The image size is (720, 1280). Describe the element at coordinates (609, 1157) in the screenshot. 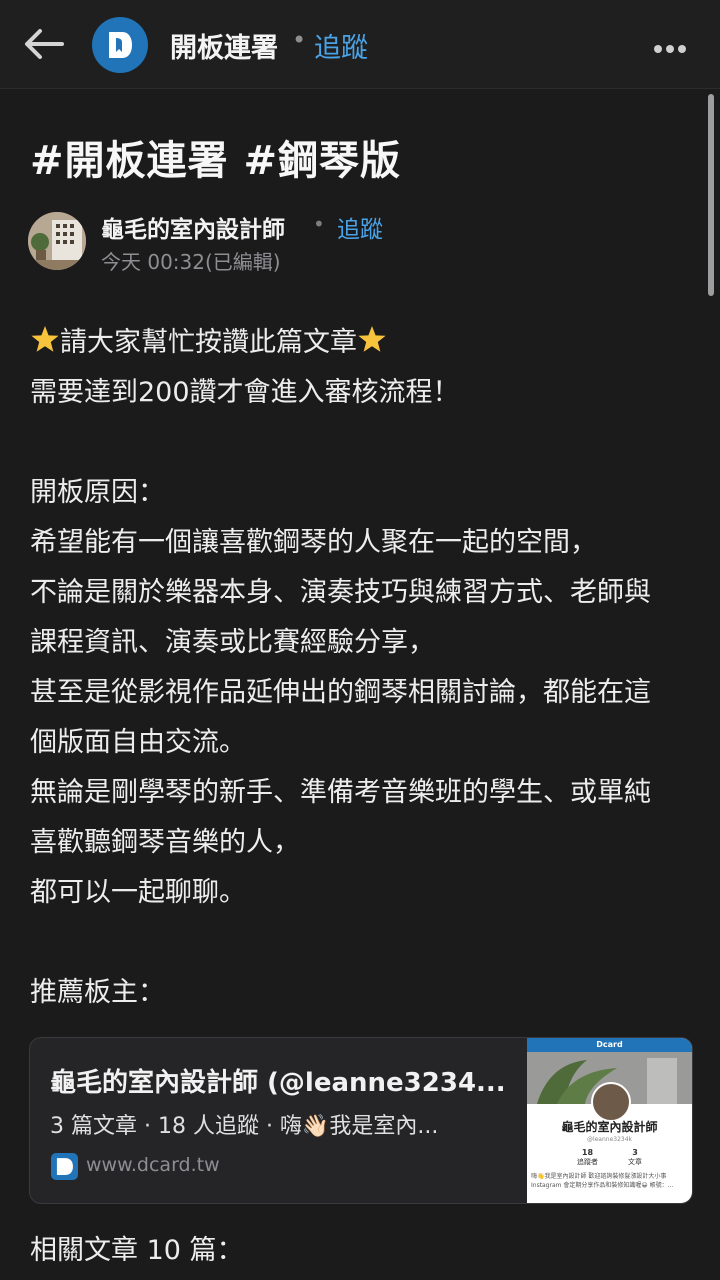

I see `thumbnail-stats: 18 追蹤者 3 文章` at that location.